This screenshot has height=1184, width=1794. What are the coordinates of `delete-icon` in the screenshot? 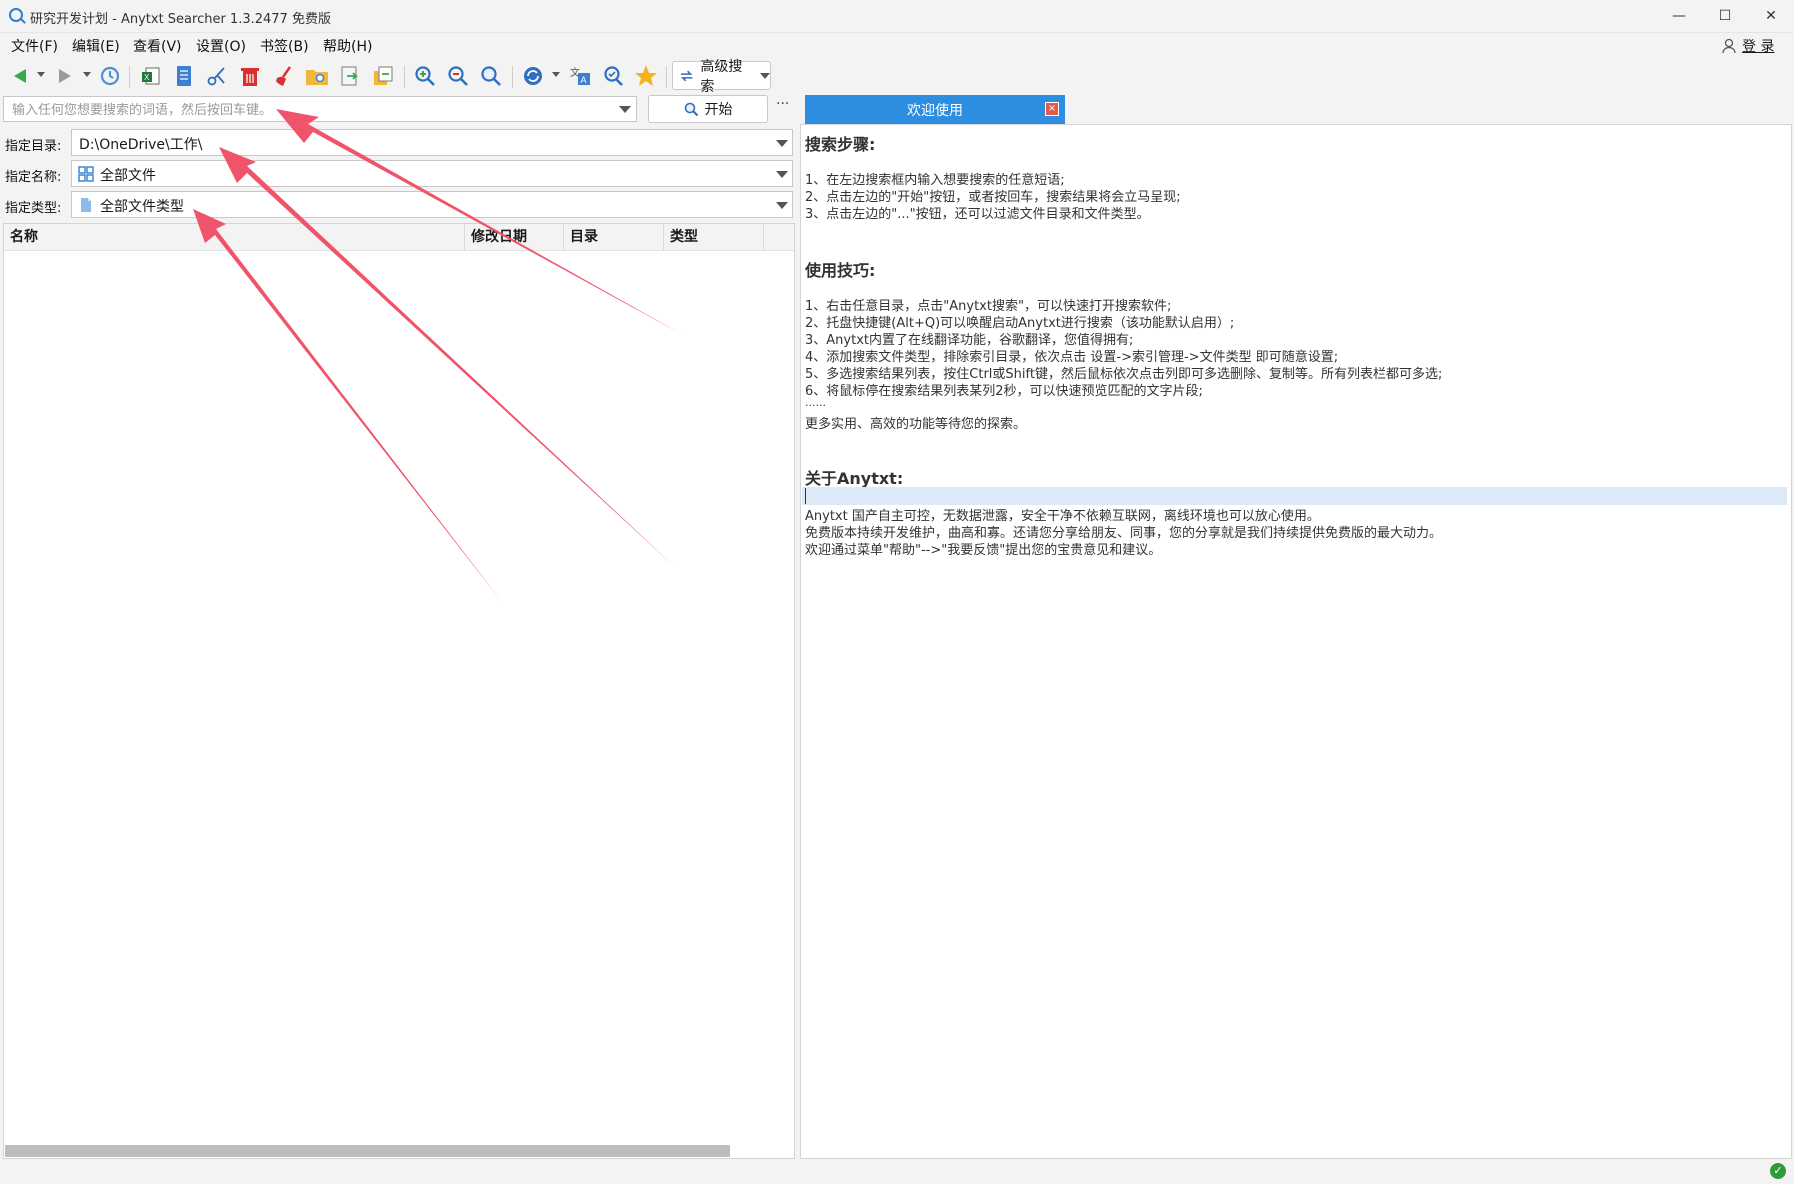 It's located at (250, 76).